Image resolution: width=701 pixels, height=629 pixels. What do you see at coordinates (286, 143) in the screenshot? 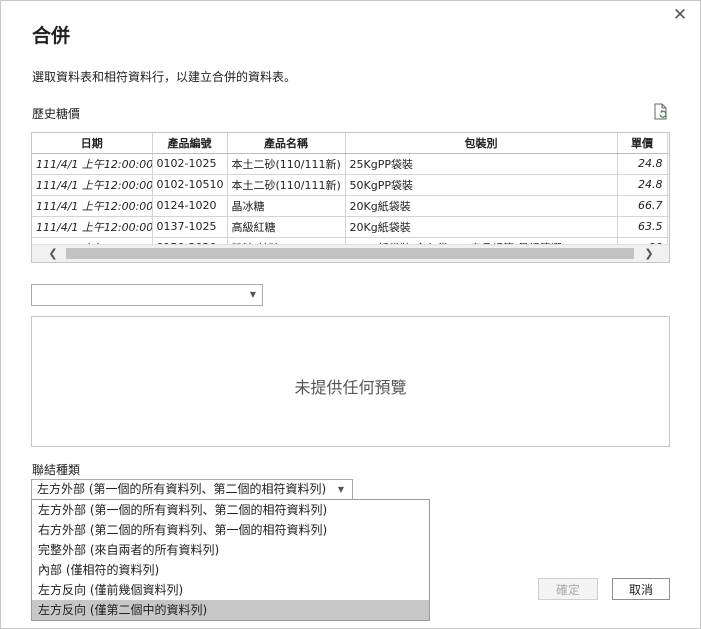
I see `column-header-product-name: 產品名稱` at bounding box center [286, 143].